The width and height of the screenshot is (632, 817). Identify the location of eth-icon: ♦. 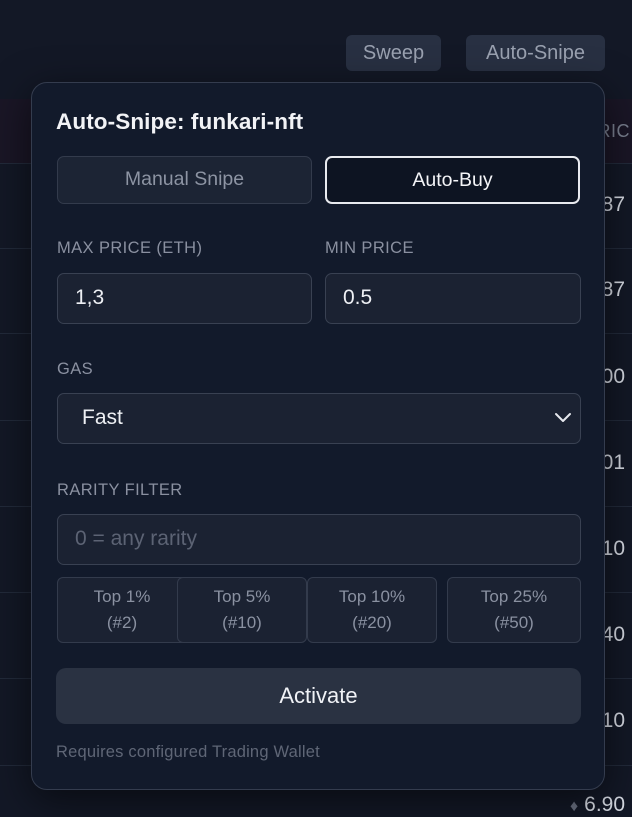
(574, 806).